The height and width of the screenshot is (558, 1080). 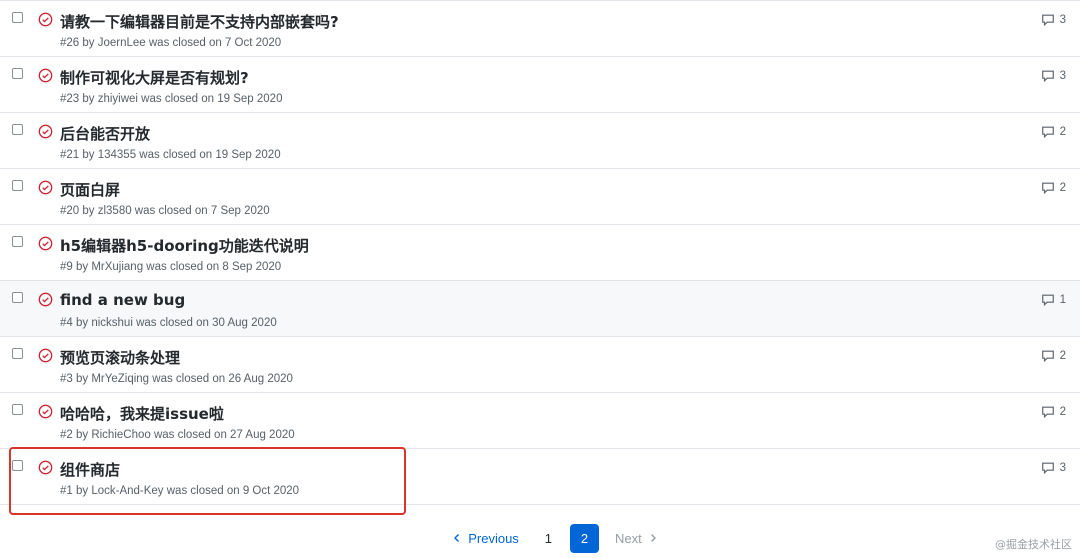 What do you see at coordinates (154, 77) in the screenshot?
I see `issue-title-link: 制作可视化大屏是否有规划?` at bounding box center [154, 77].